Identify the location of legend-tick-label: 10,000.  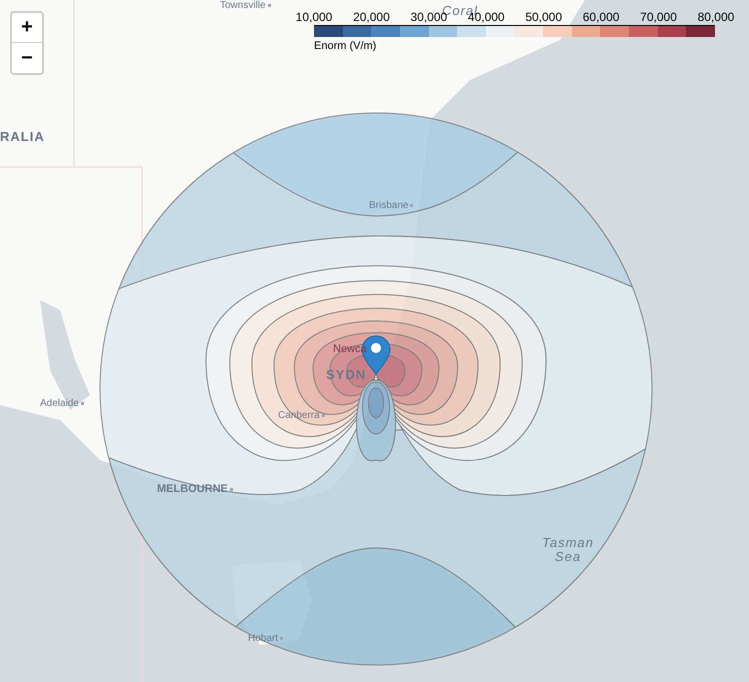
(314, 17).